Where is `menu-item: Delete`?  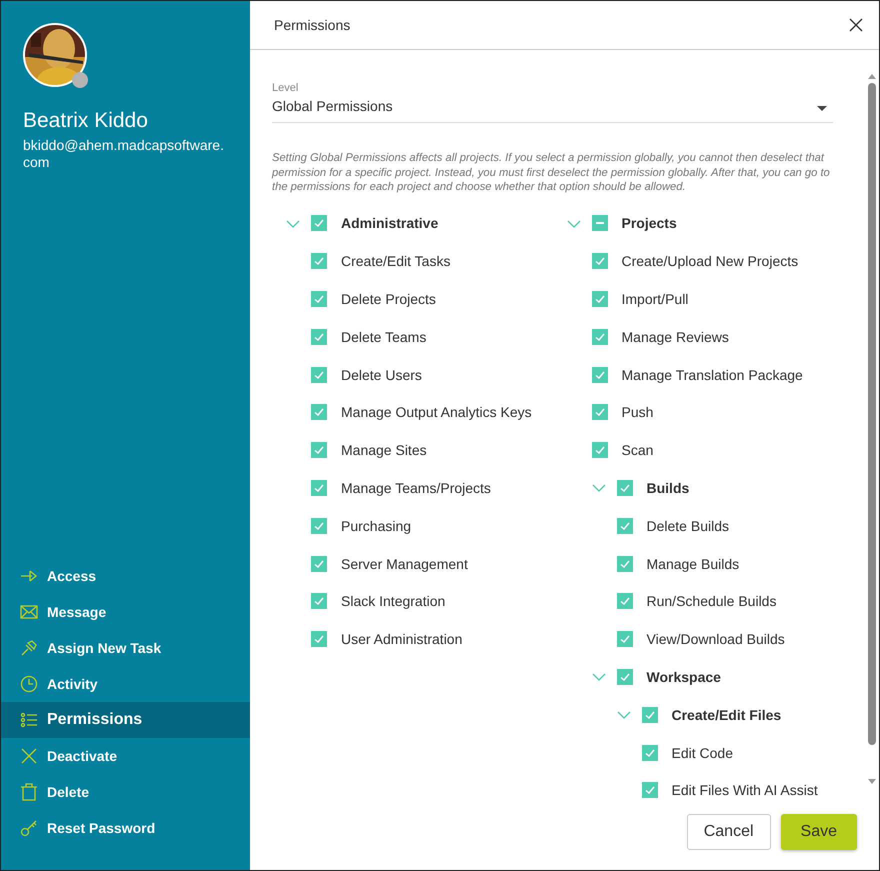 menu-item: Delete is located at coordinates (125, 792).